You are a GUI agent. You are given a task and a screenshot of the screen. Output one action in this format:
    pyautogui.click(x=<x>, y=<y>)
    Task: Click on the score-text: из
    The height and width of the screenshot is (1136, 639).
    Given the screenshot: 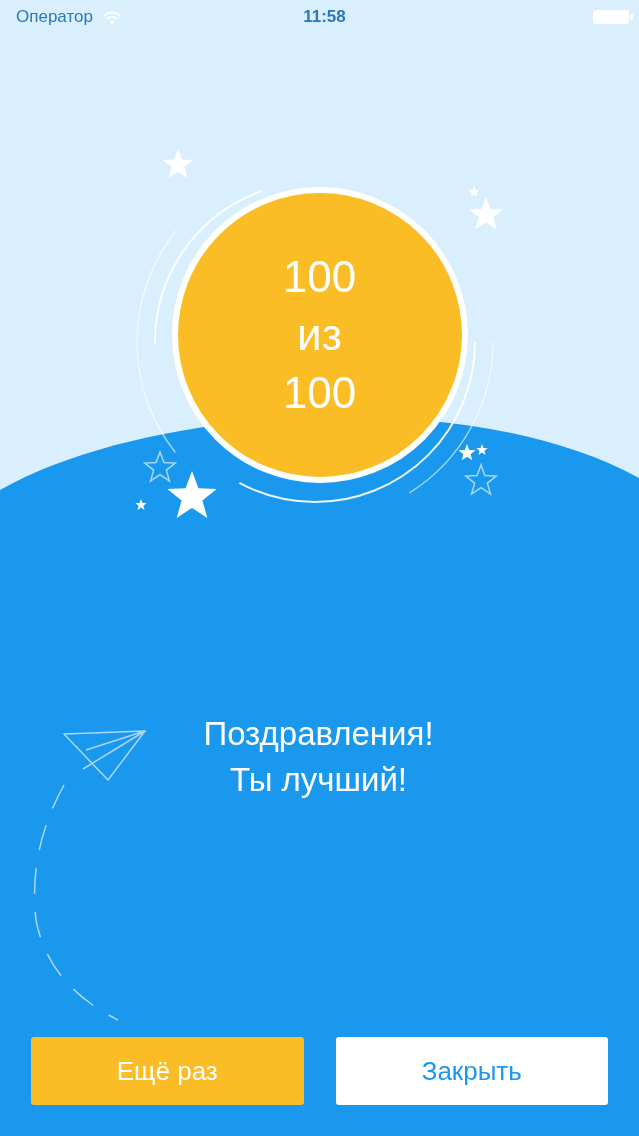 What is the action you would take?
    pyautogui.click(x=319, y=335)
    